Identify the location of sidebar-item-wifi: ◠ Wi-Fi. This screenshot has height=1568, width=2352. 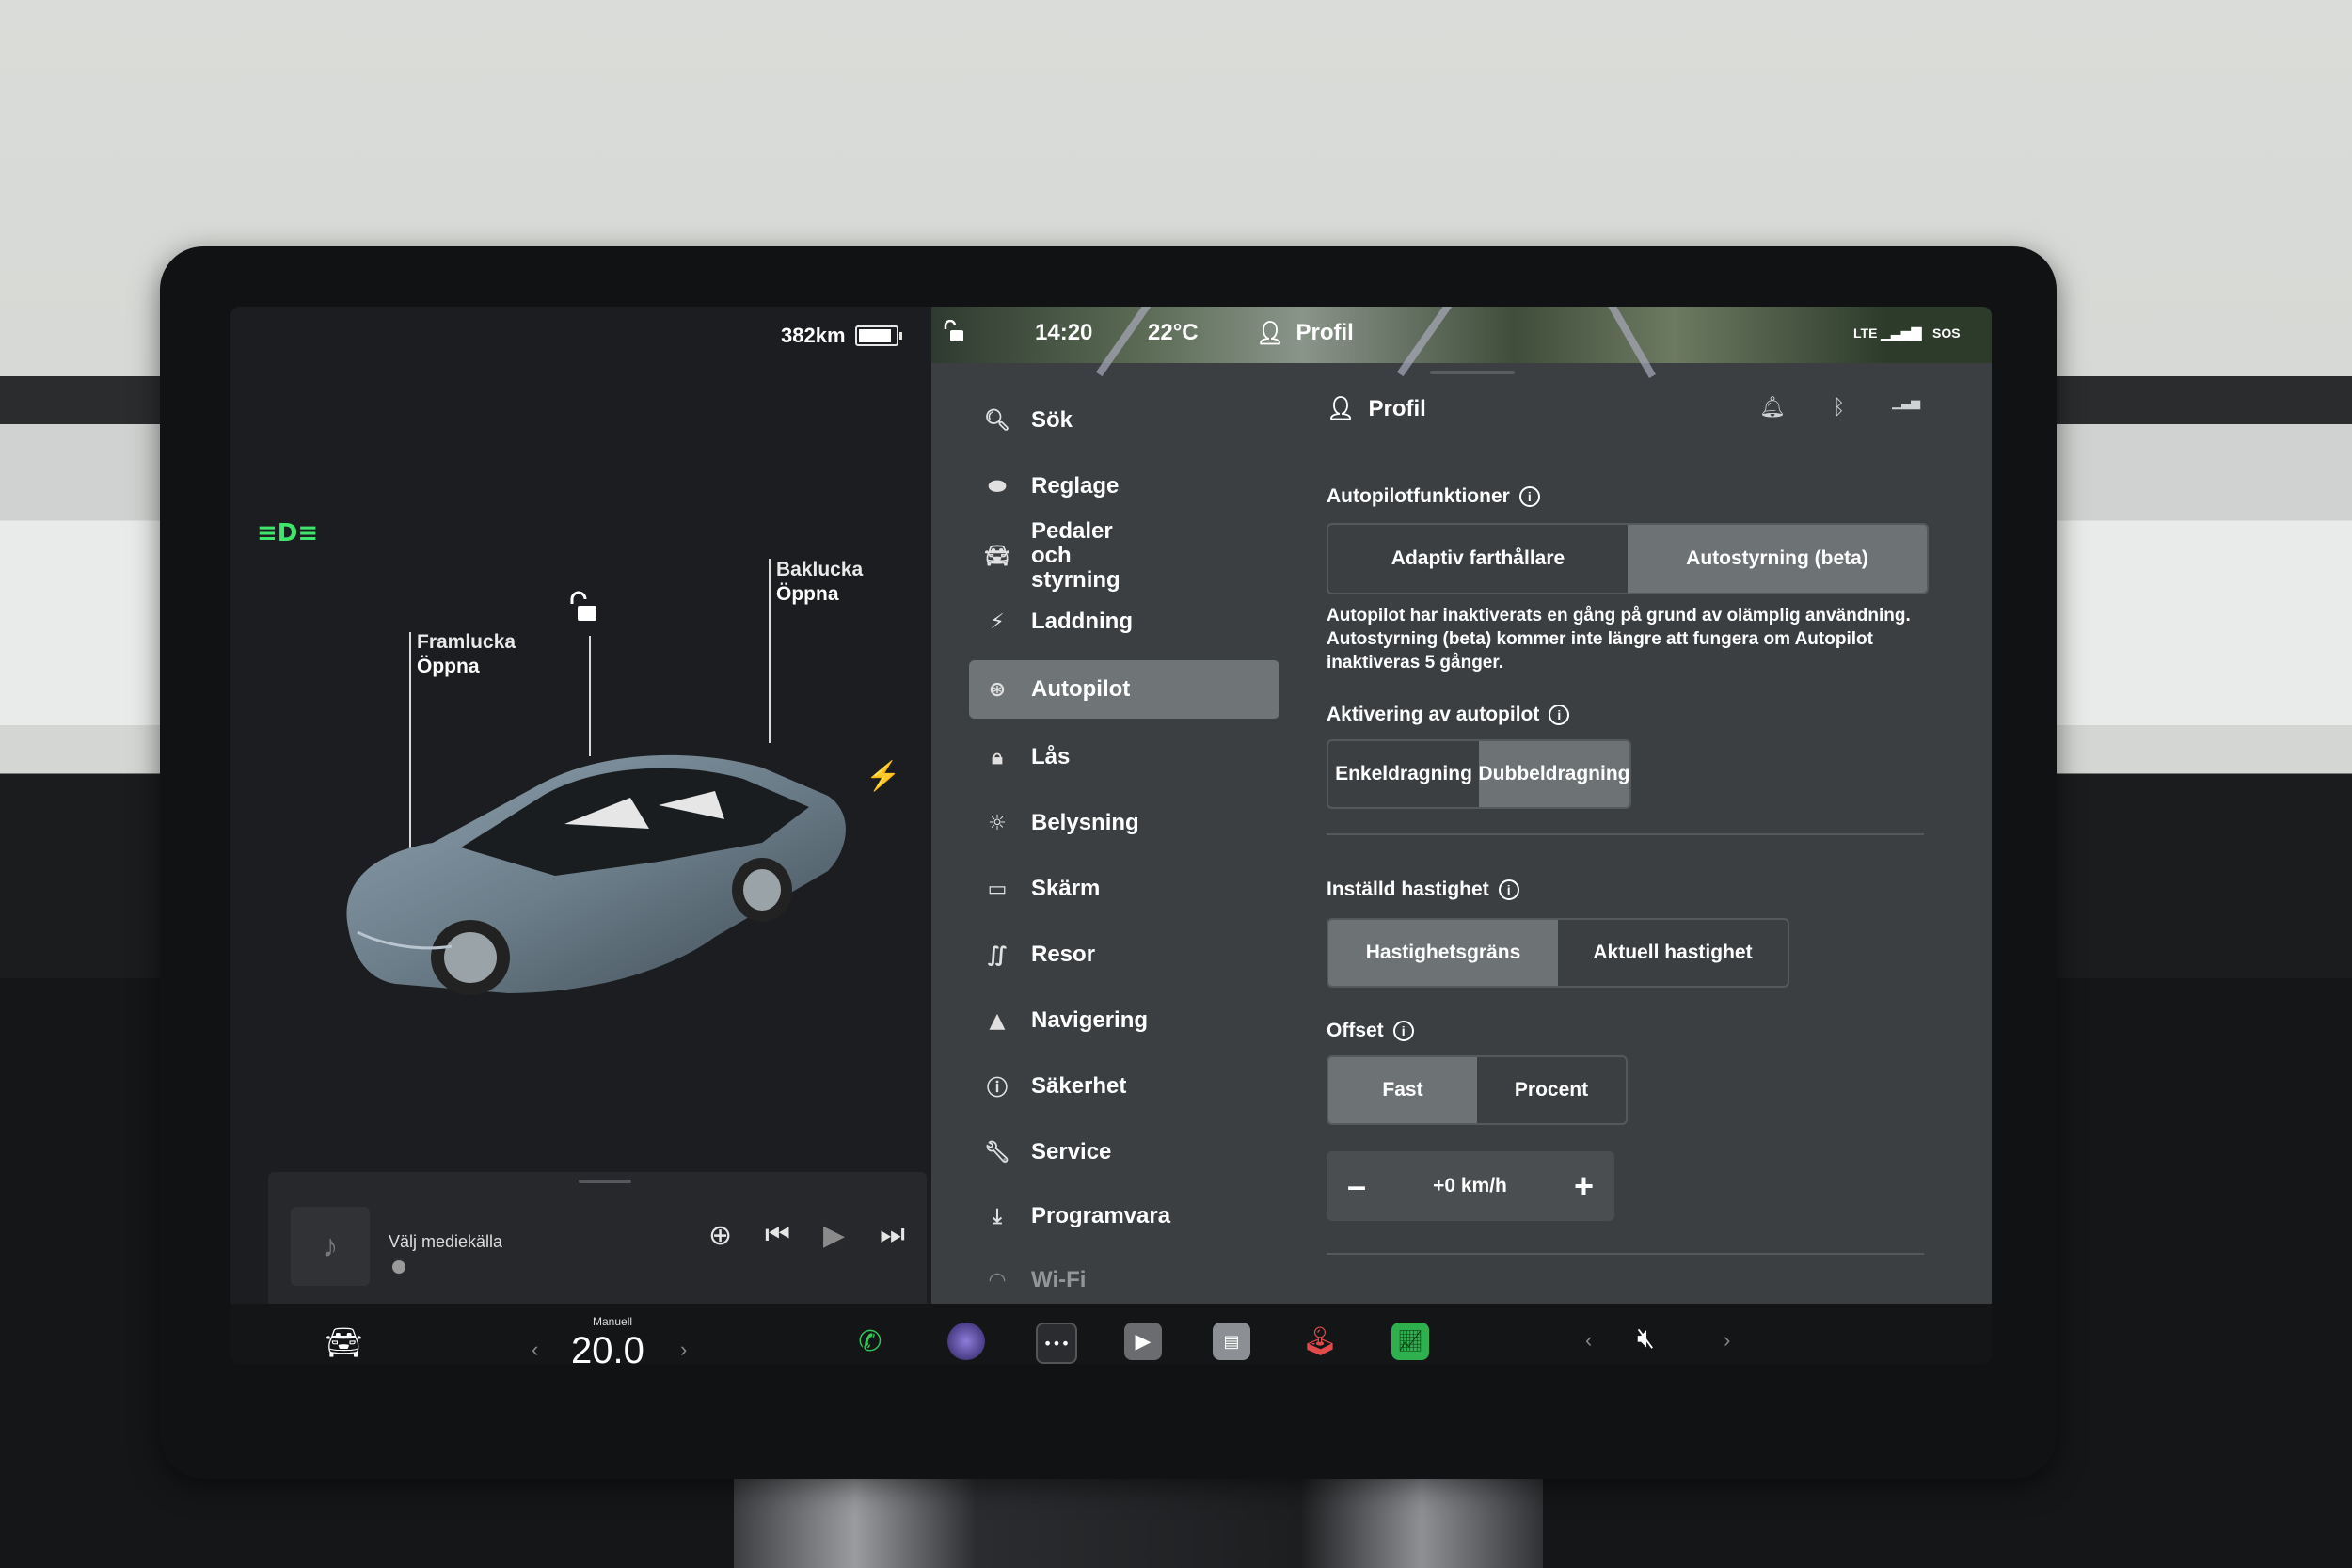
(1124, 1280).